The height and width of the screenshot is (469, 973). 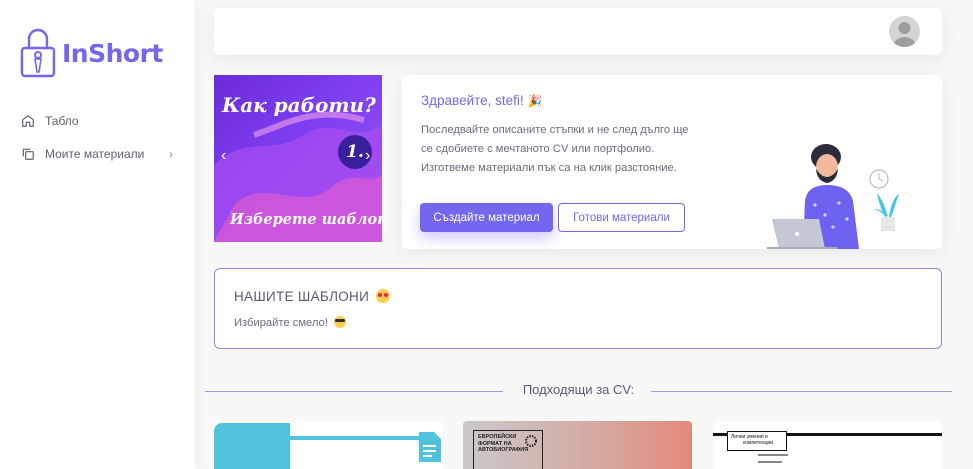 What do you see at coordinates (430, 447) in the screenshot?
I see `document-icon` at bounding box center [430, 447].